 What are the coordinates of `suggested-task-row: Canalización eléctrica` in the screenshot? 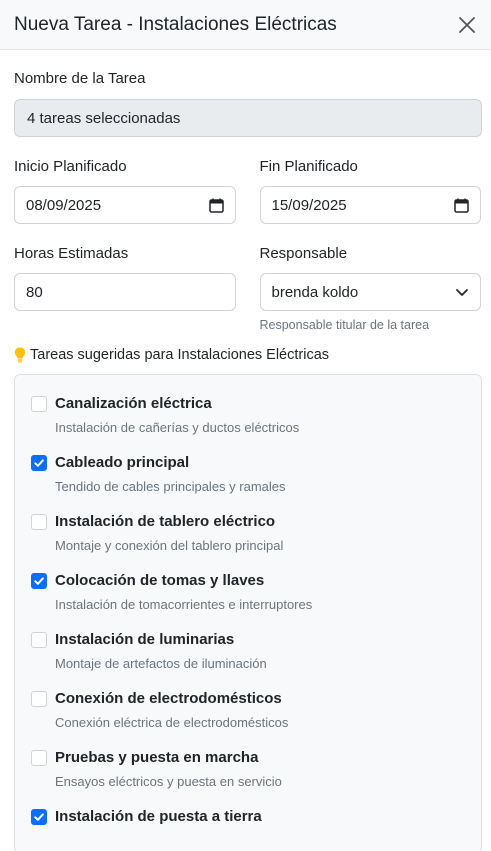 It's located at (256, 403).